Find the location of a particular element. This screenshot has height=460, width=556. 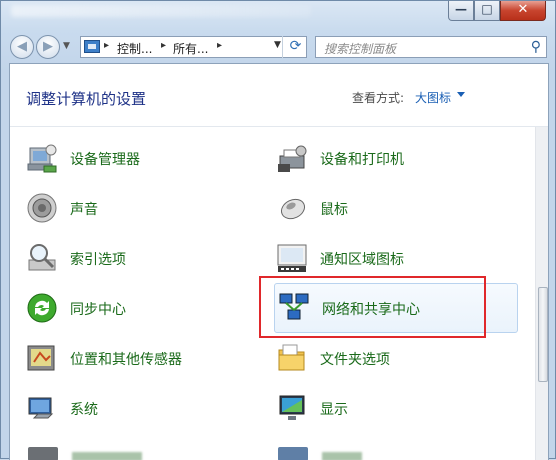

close-icon: ✕ is located at coordinates (523, 9).